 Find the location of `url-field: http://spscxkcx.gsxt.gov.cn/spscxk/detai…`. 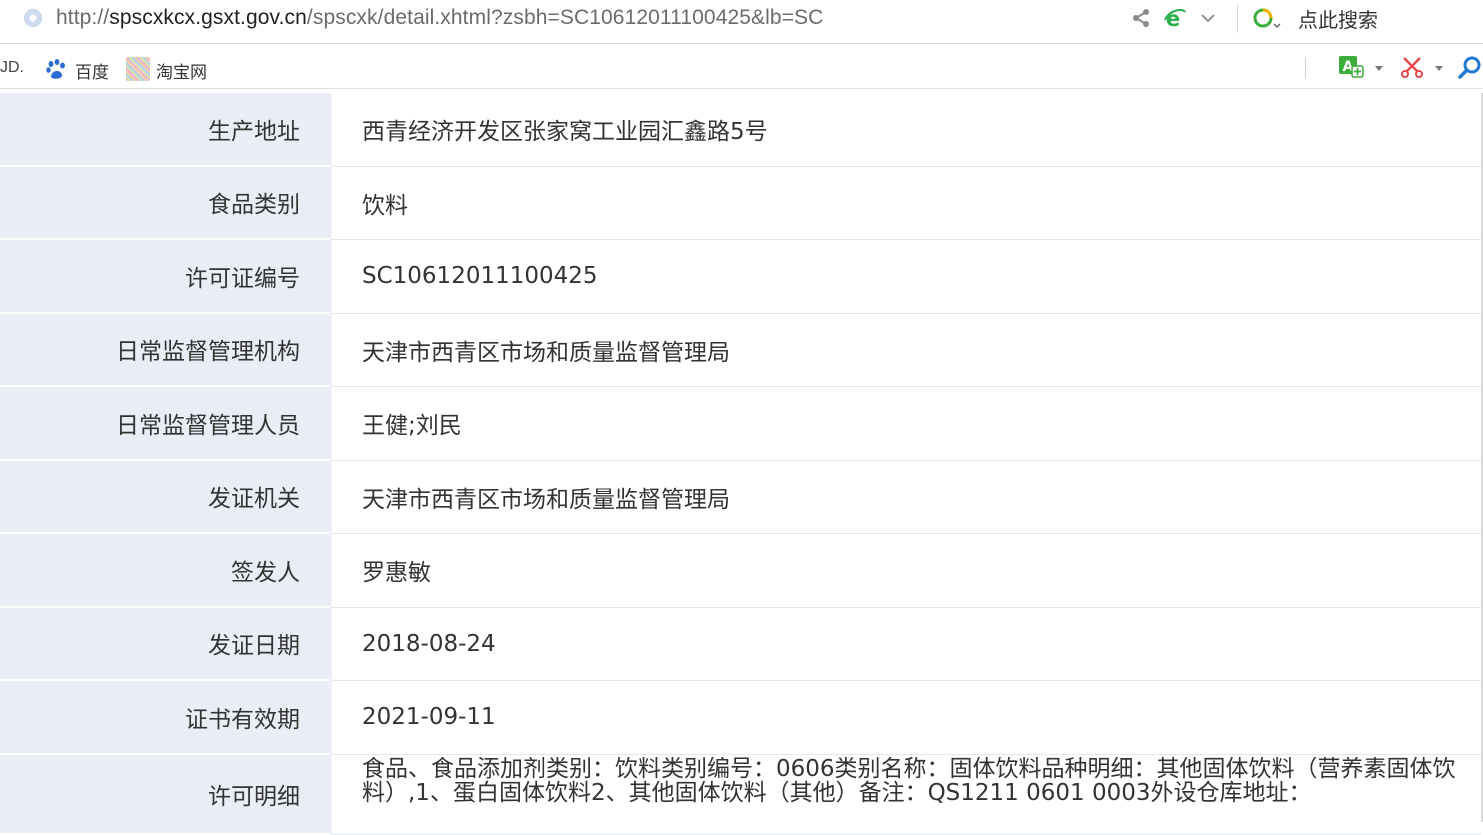

url-field: http://spscxkcx.gsxt.gov.cn/spscxk/detai… is located at coordinates (439, 18).